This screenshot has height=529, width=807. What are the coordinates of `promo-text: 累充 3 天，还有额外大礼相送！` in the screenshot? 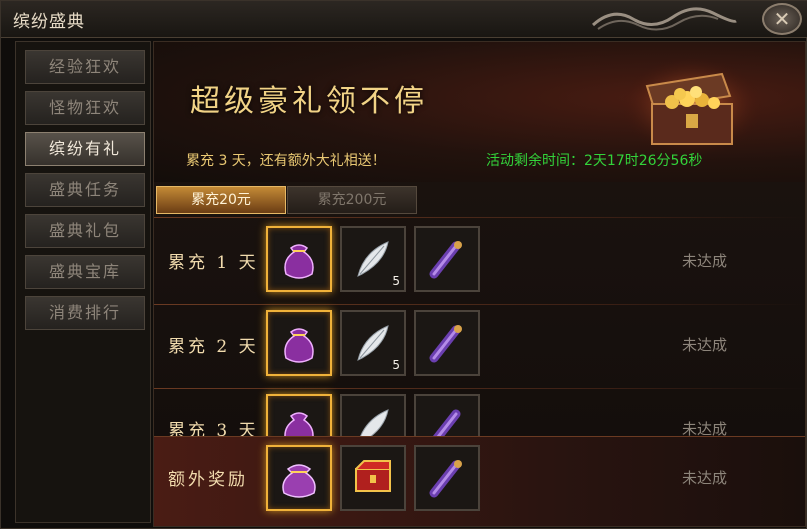 It's located at (286, 161).